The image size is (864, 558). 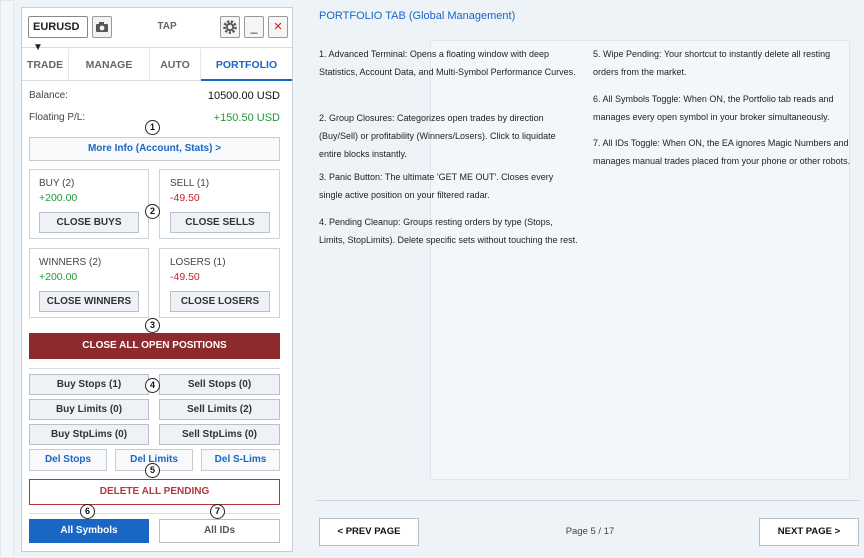 I want to click on winners-label: WINNERS (2), so click(x=70, y=262).